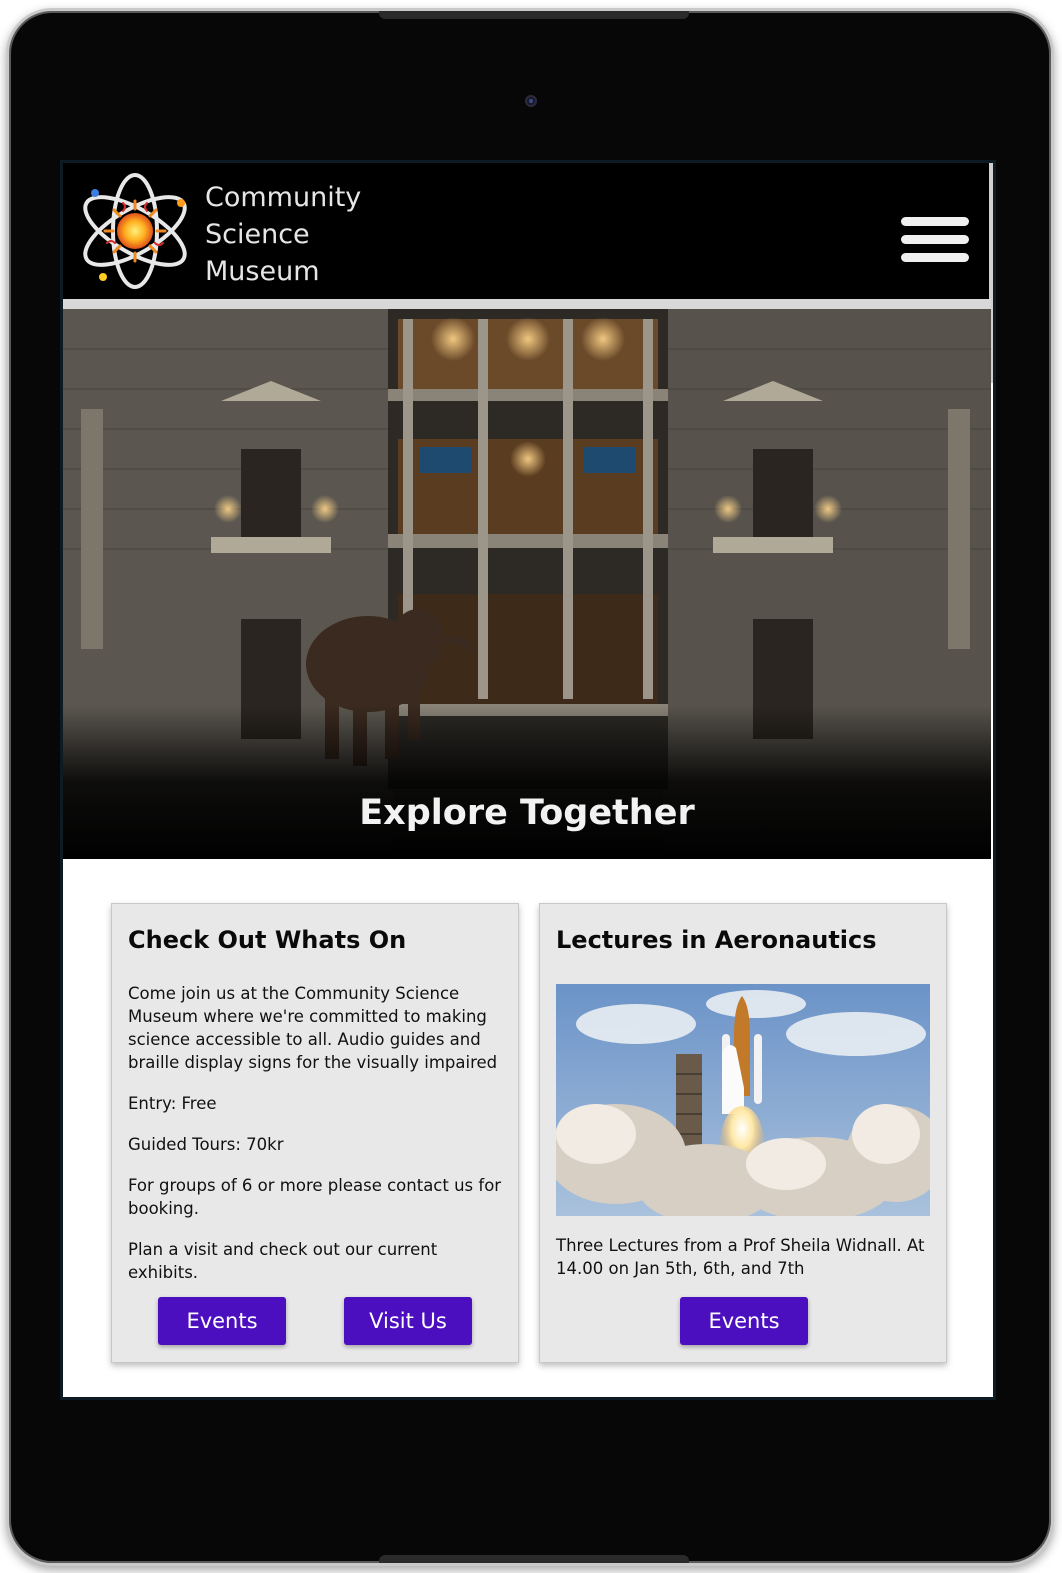 This screenshot has height=1573, width=1062. I want to click on brand-line-1: Community, so click(283, 197).